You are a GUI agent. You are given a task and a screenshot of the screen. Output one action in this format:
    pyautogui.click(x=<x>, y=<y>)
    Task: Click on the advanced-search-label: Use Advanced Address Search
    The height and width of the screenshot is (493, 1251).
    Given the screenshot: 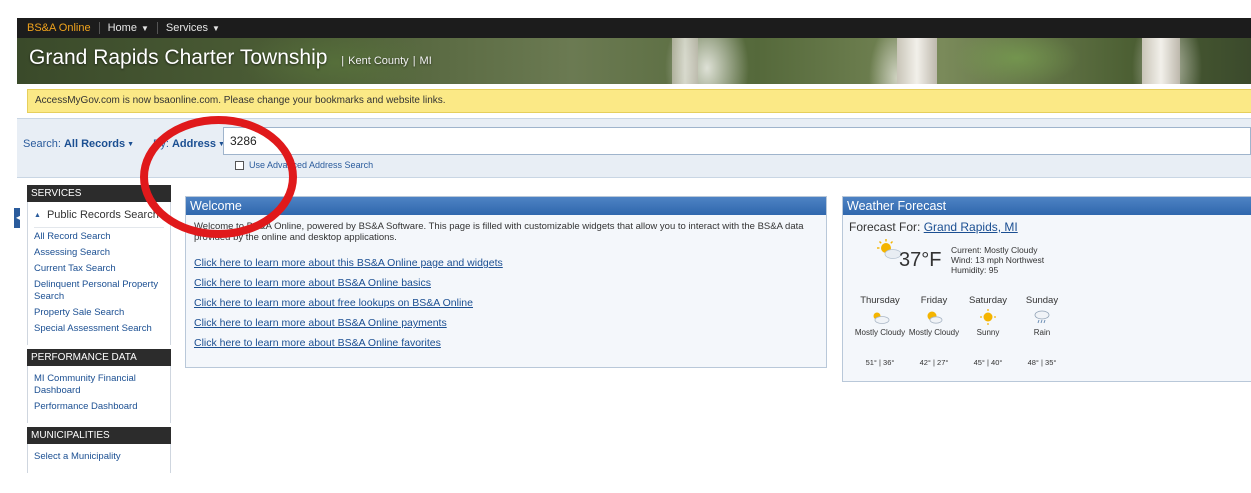 What is the action you would take?
    pyautogui.click(x=311, y=165)
    